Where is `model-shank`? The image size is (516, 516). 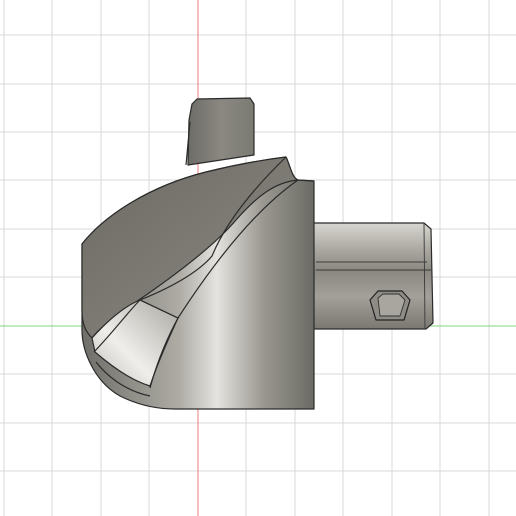 model-shank is located at coordinates (373, 276).